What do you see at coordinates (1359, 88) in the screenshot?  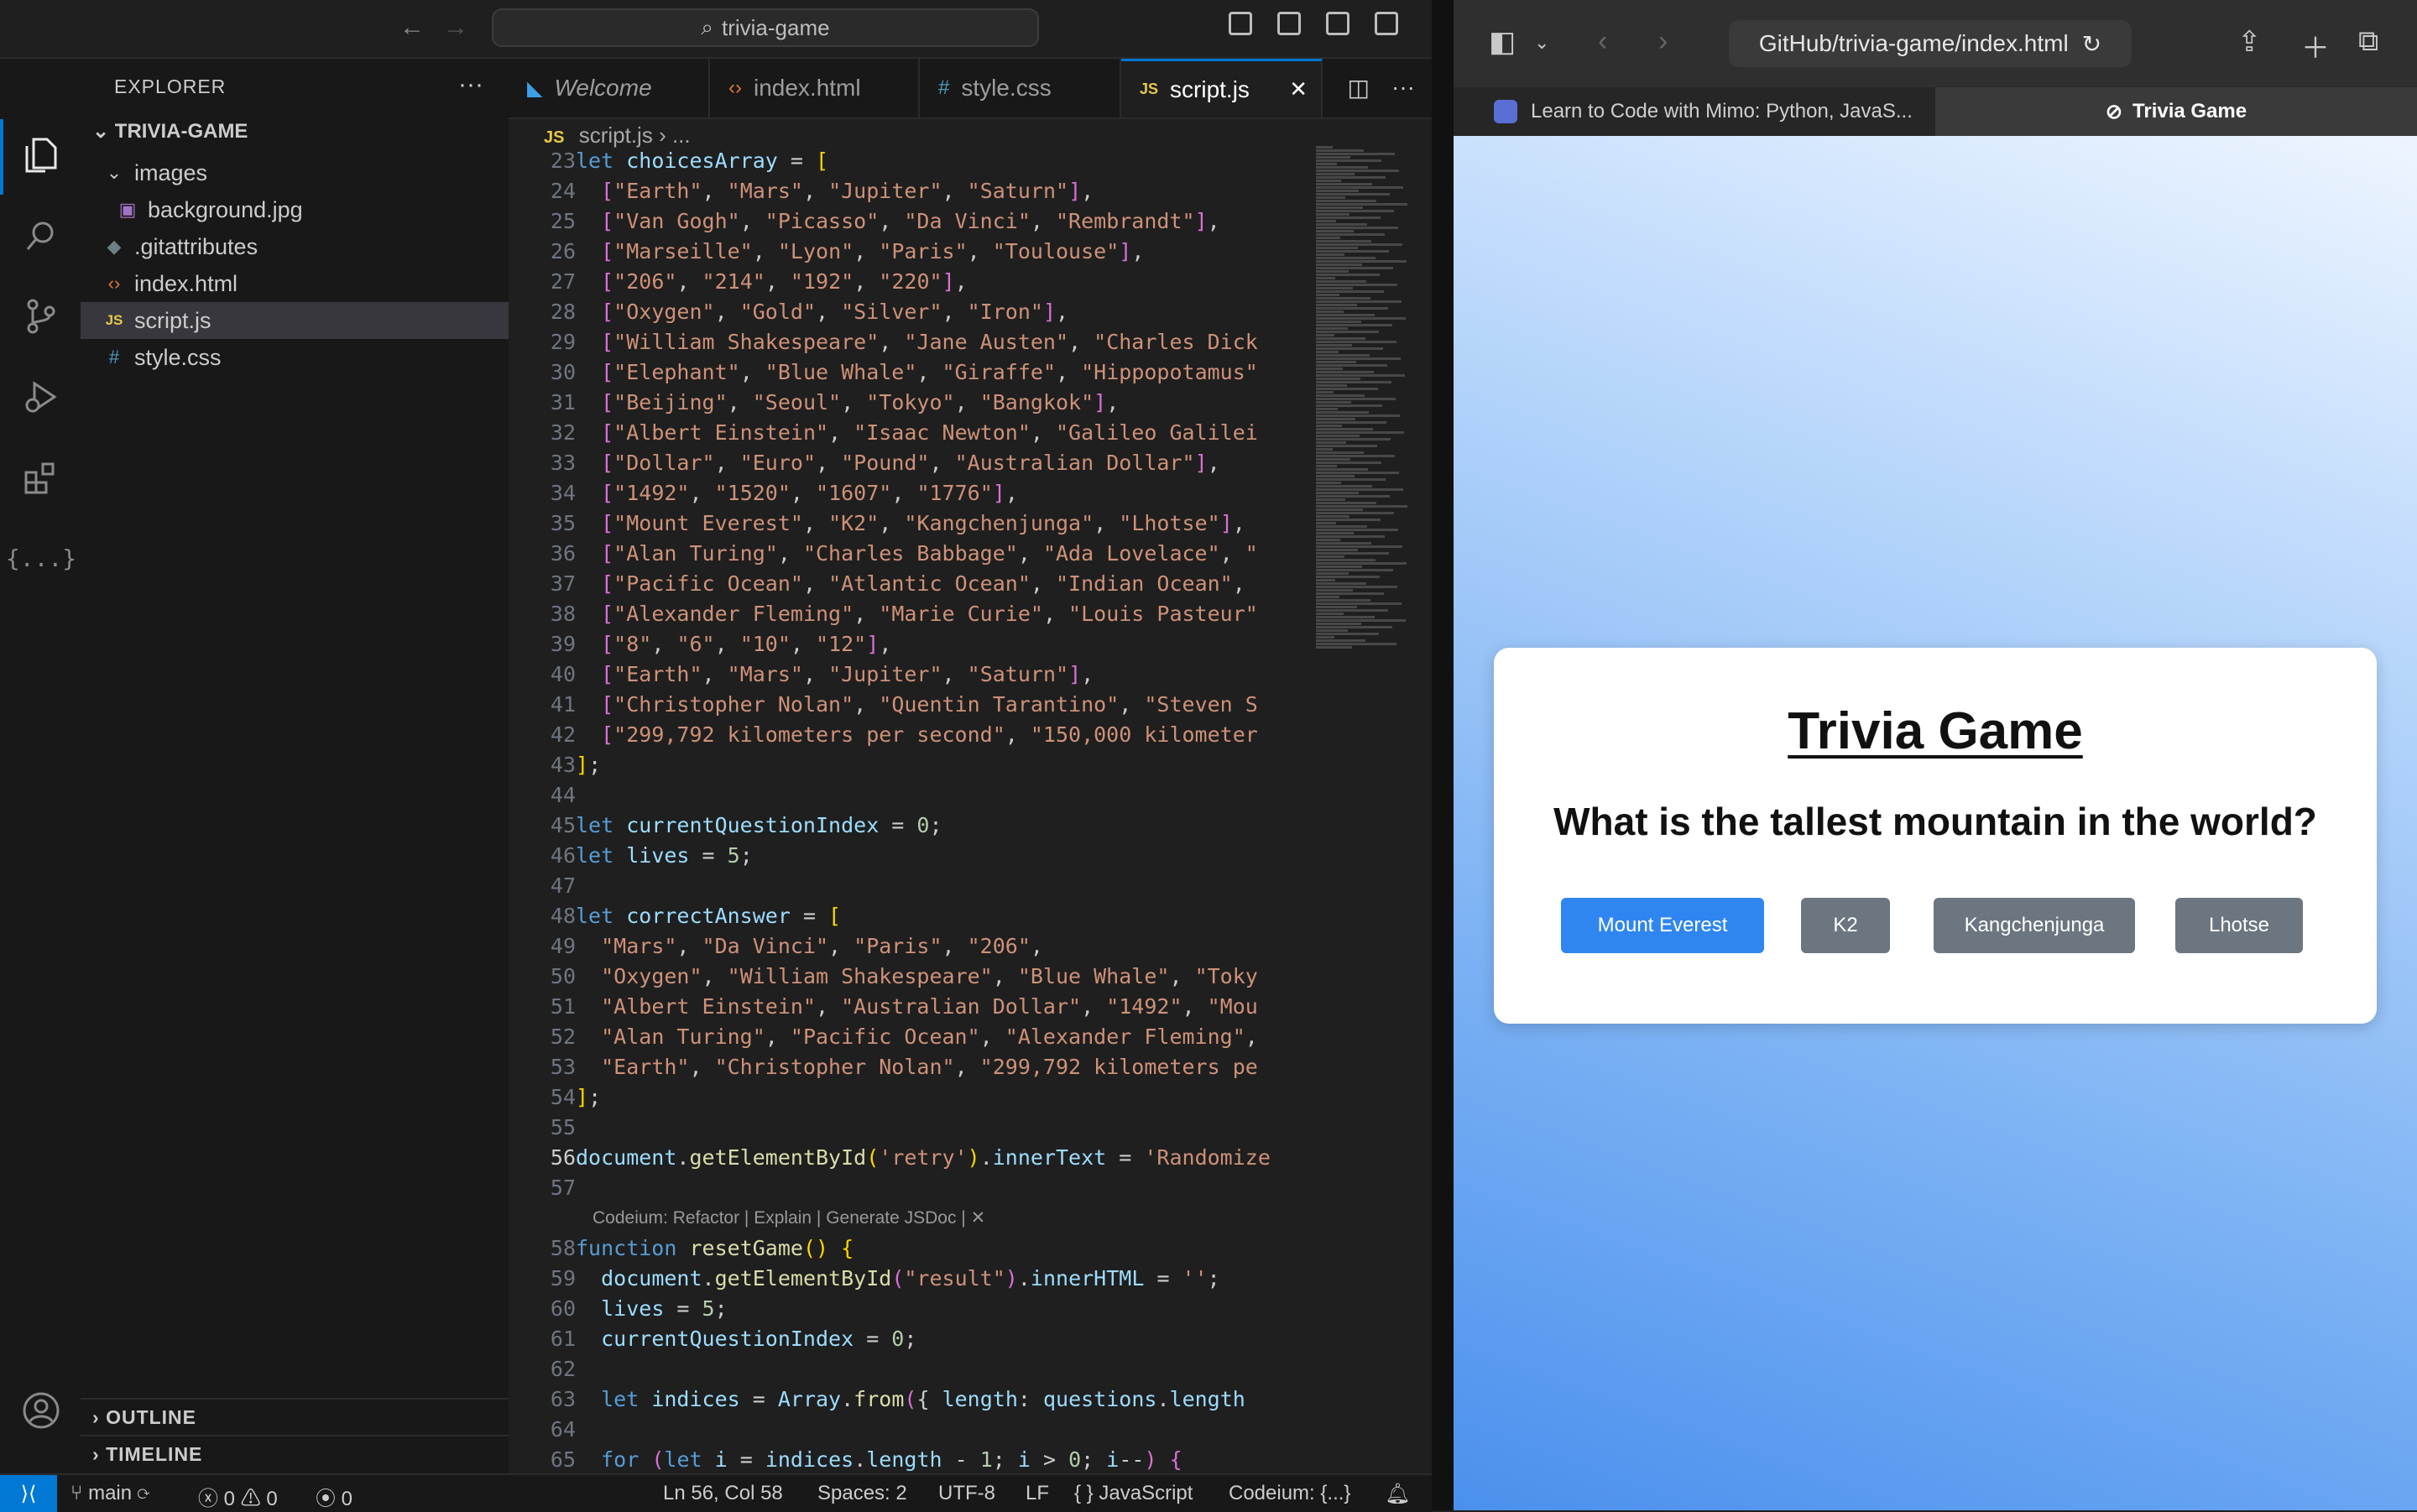 I see `split-editor-icon: ◫` at bounding box center [1359, 88].